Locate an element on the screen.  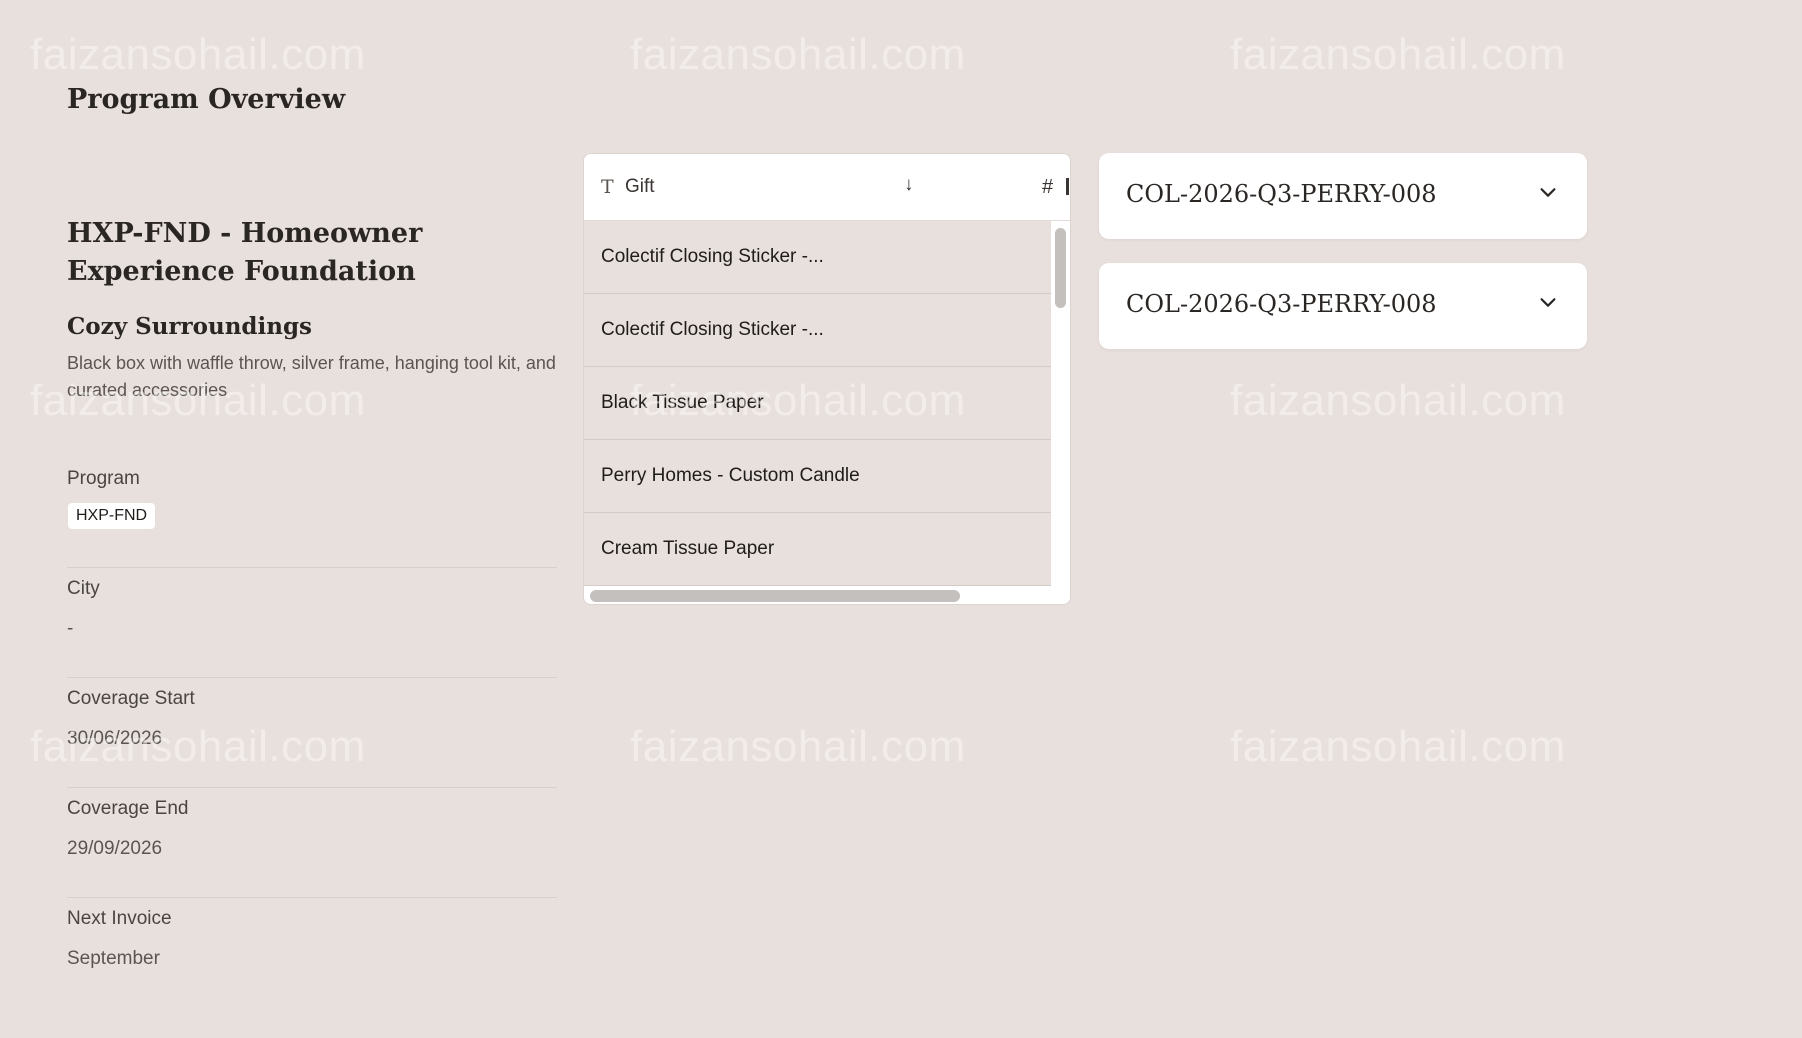
sort-arrow-down-icon: ↓ is located at coordinates (909, 185).